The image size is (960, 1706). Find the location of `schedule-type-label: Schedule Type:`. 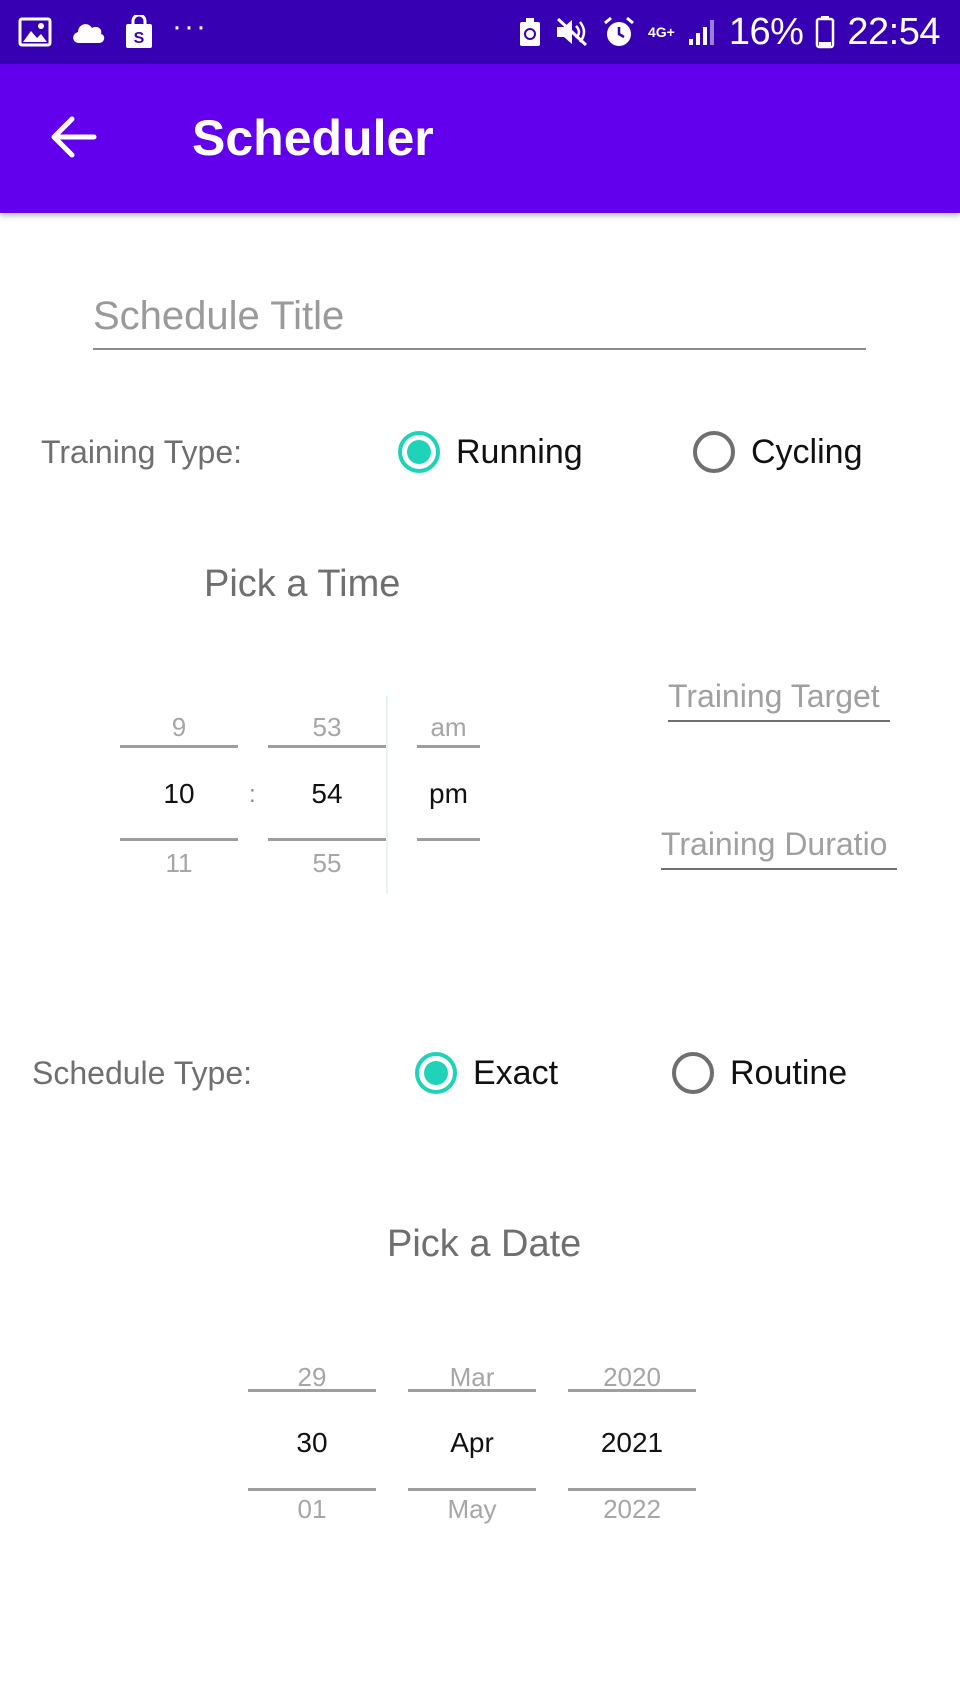

schedule-type-label: Schedule Type: is located at coordinates (142, 1073).